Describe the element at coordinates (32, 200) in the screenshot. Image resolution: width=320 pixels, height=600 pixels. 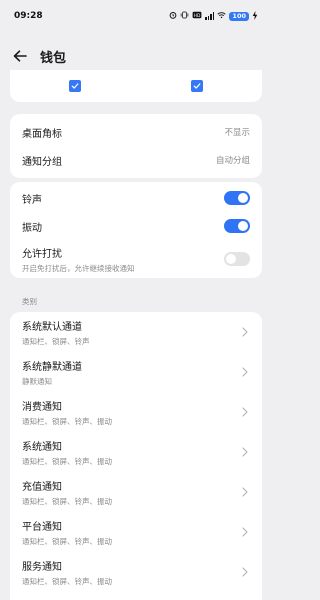
I see `ringtone-label: 铃声` at that location.